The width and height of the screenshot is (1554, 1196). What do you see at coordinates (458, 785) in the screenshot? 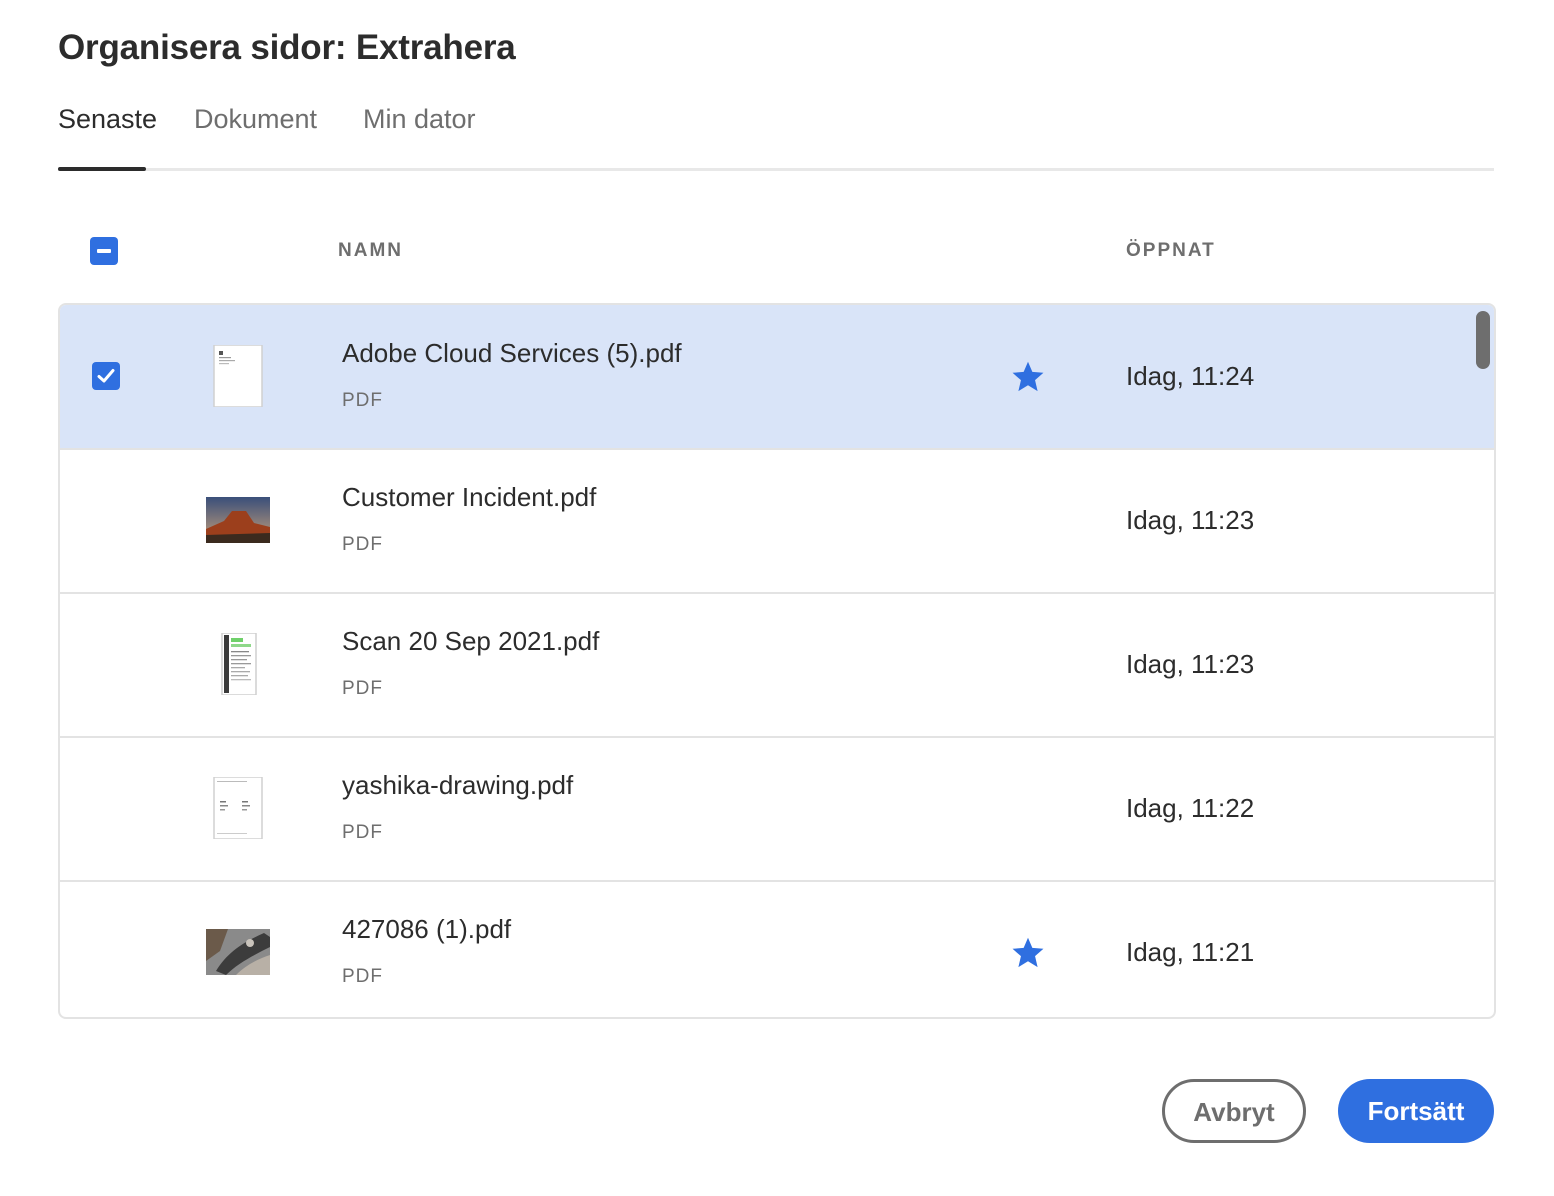
I see `file-name: yashika-drawing.pdf` at bounding box center [458, 785].